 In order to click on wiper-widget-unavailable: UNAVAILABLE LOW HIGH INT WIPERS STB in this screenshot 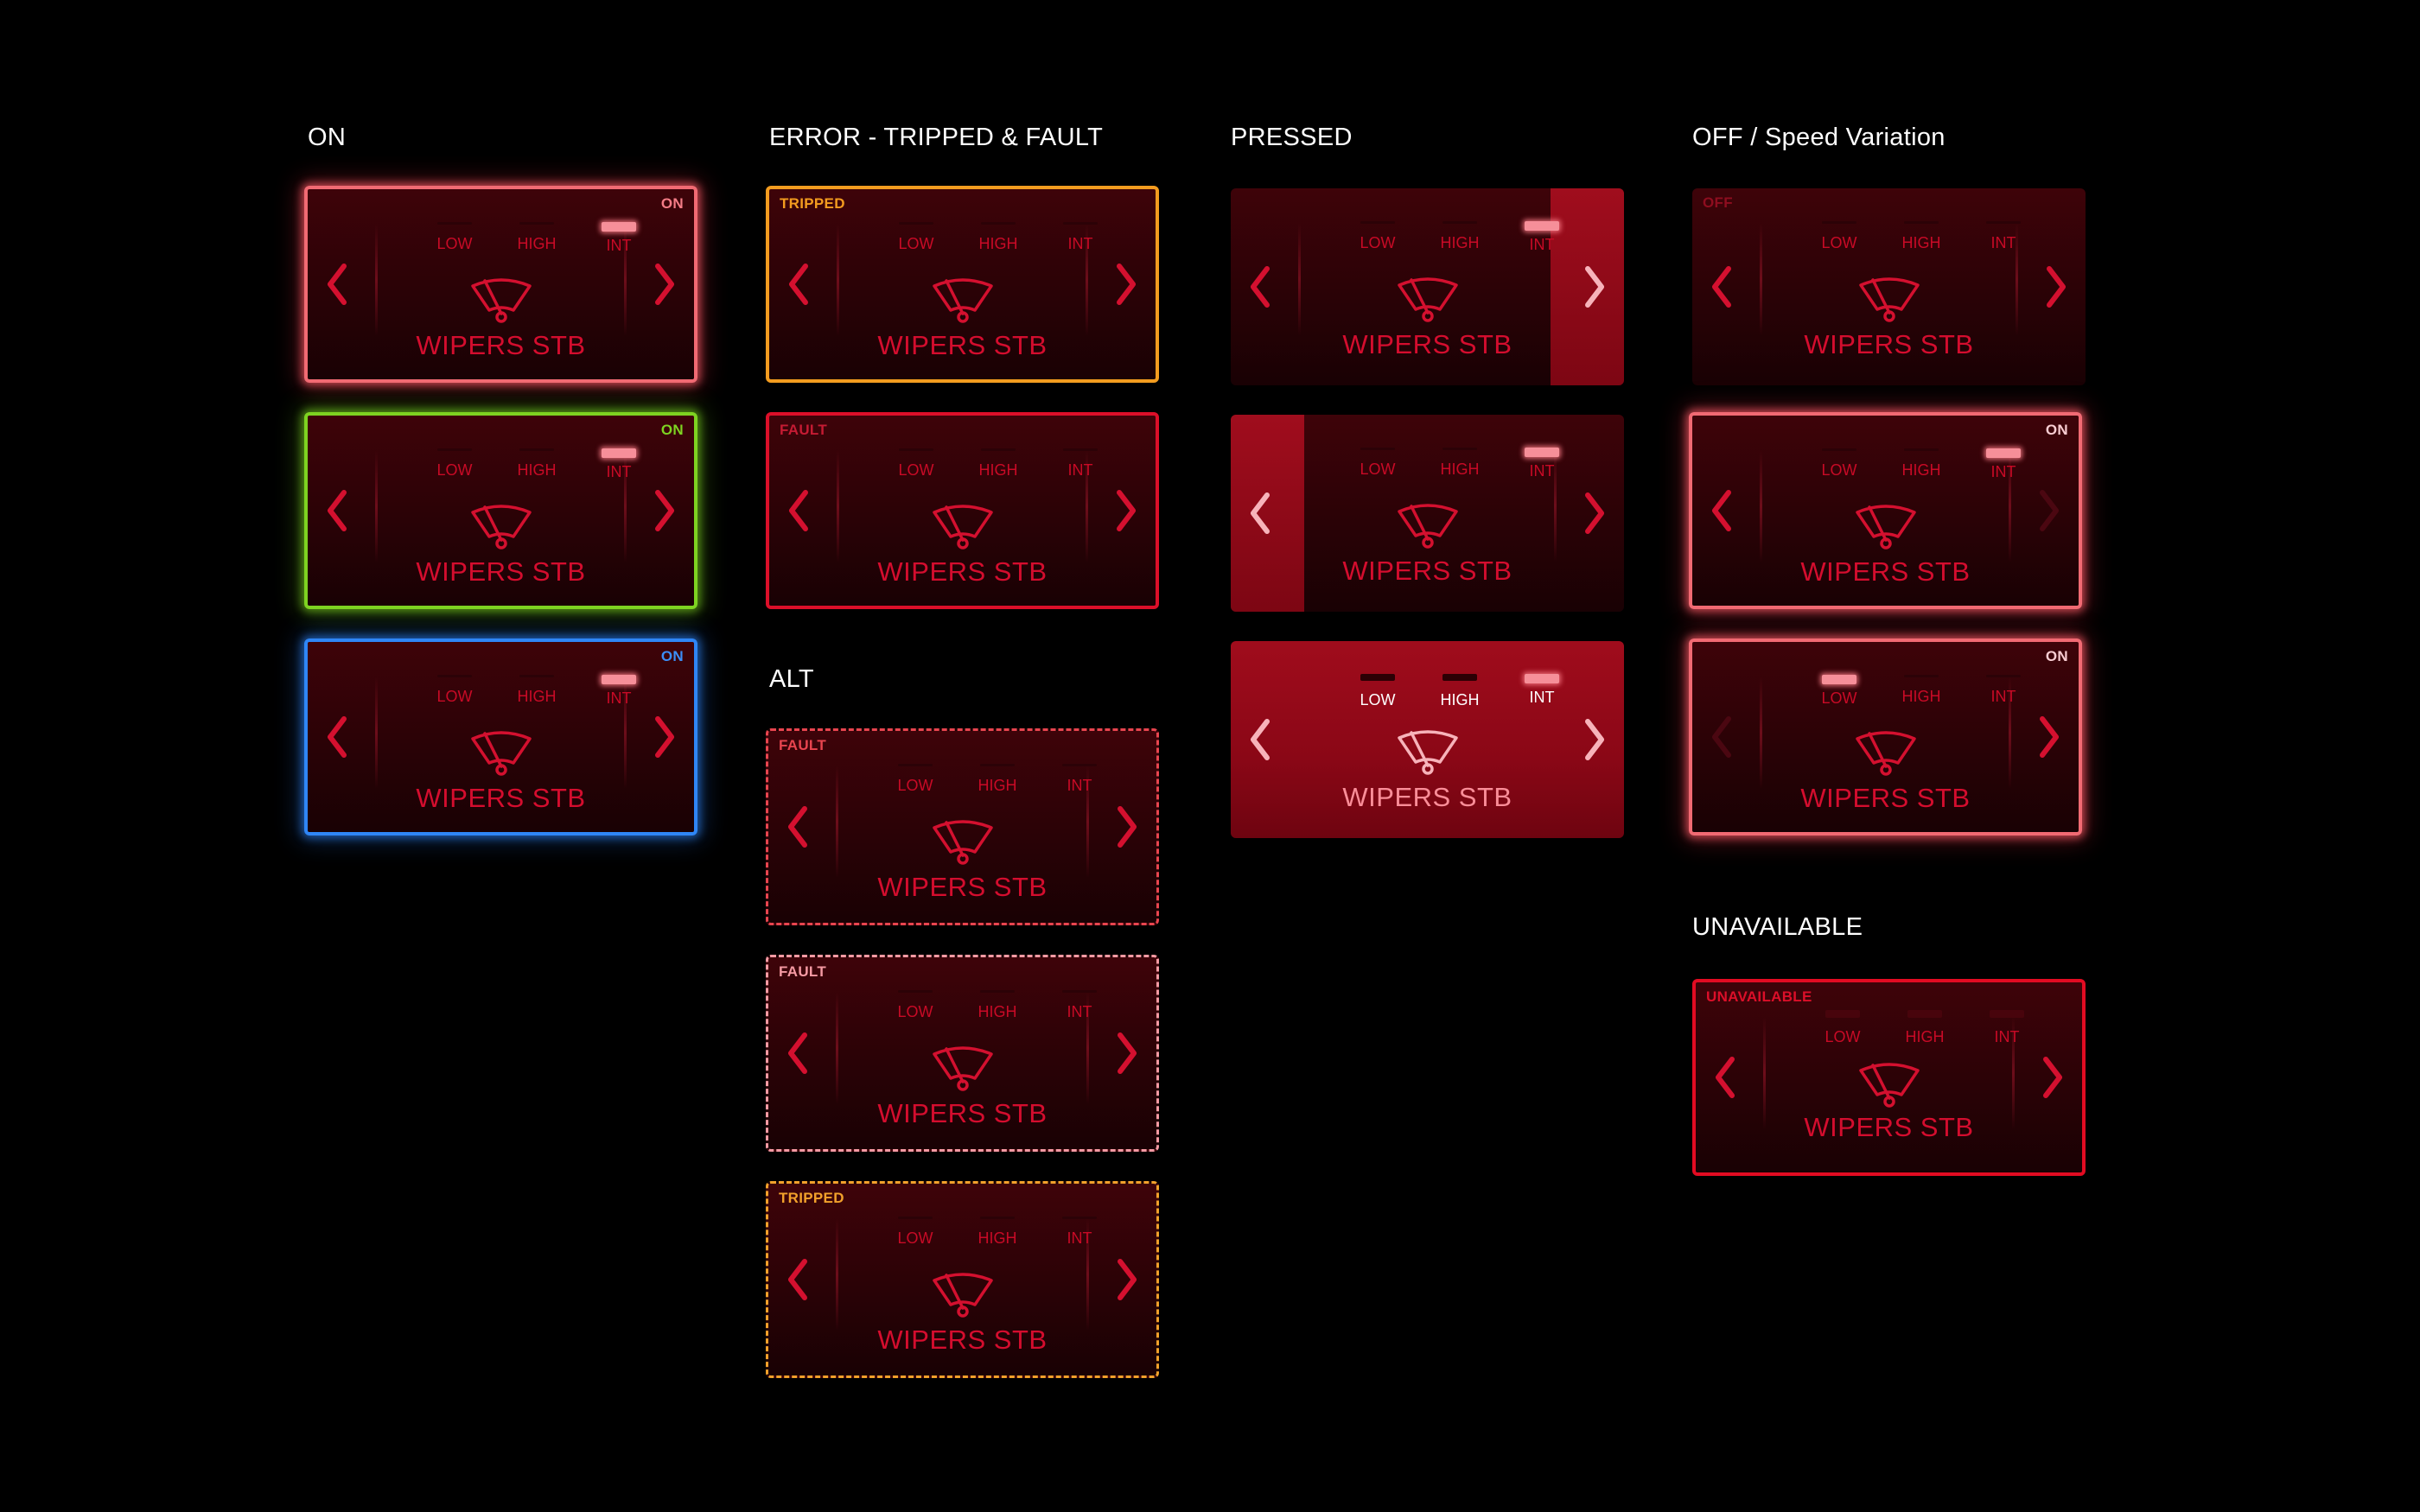, I will do `click(1889, 1077)`.